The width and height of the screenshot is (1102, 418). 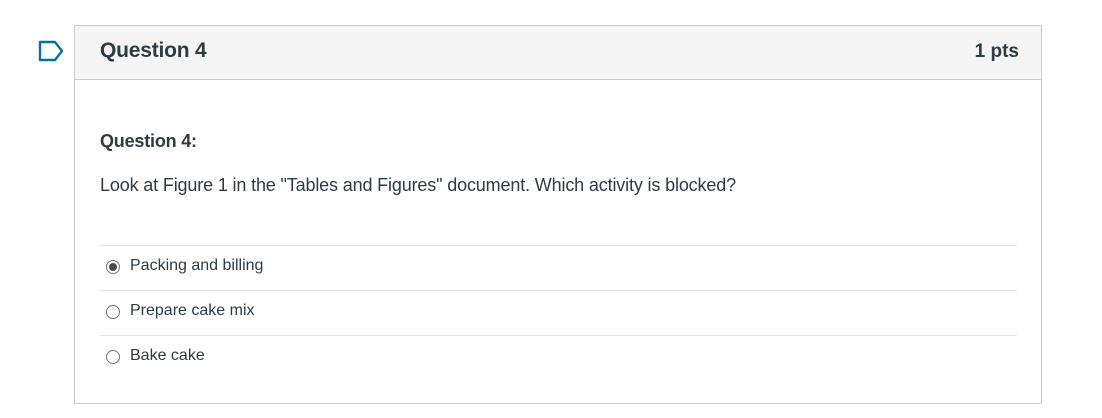 I want to click on answer-label: Prepare cake mix, so click(x=192, y=311).